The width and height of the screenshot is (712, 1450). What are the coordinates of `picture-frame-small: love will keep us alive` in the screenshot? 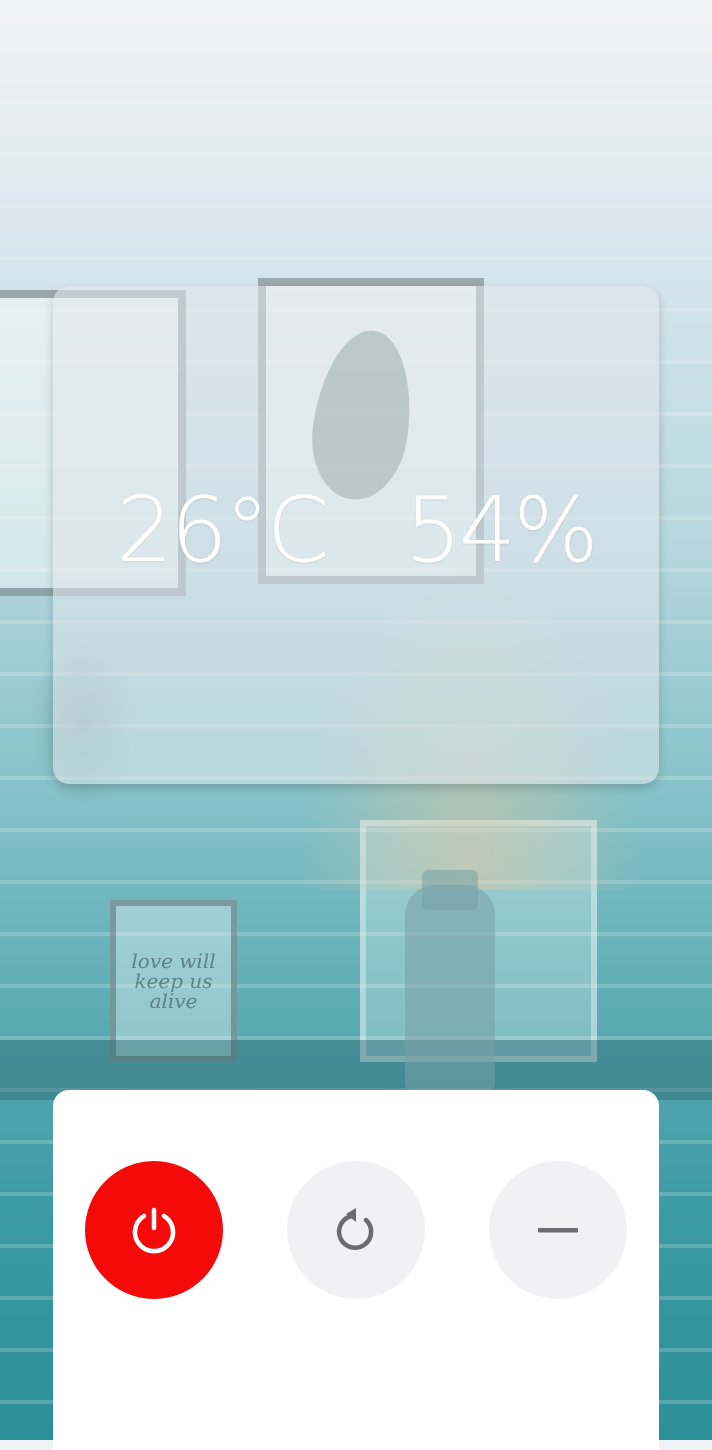 It's located at (173, 981).